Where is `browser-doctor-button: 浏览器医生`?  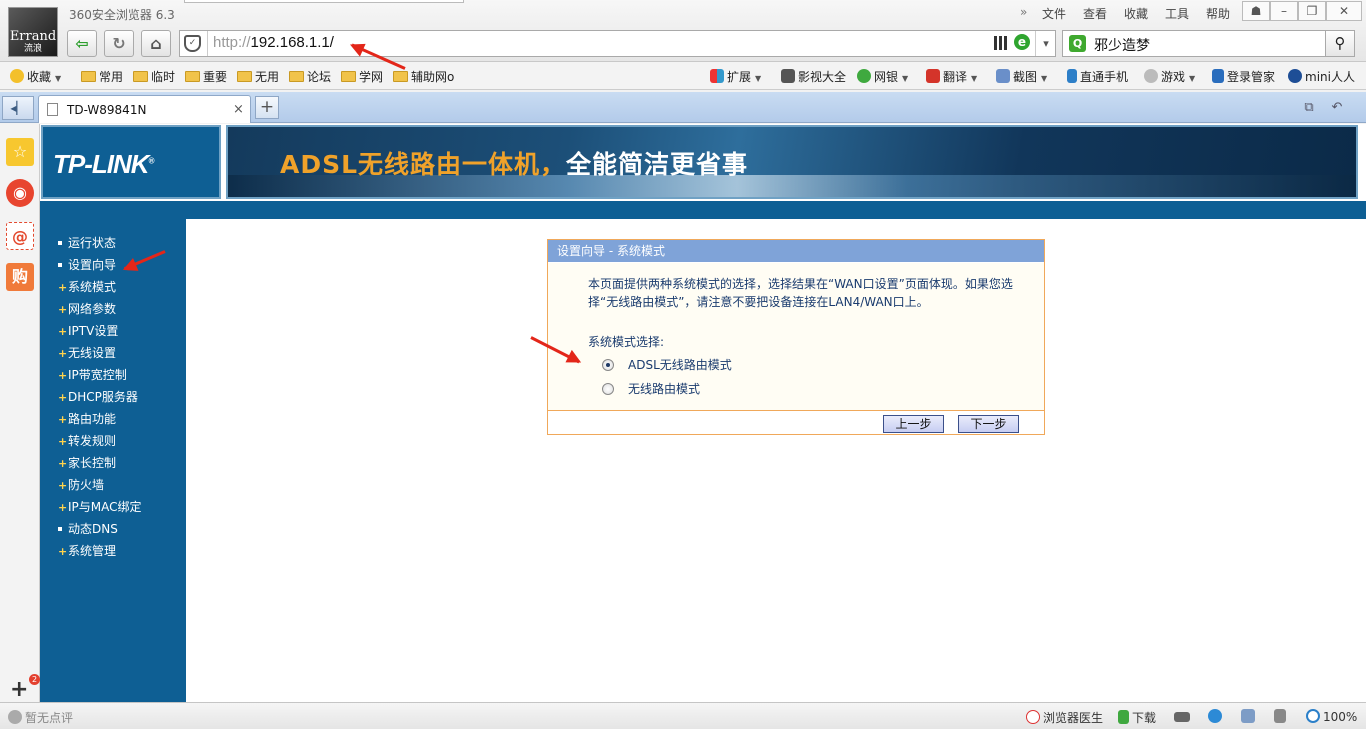
browser-doctor-button: 浏览器医生 is located at coordinates (1064, 717).